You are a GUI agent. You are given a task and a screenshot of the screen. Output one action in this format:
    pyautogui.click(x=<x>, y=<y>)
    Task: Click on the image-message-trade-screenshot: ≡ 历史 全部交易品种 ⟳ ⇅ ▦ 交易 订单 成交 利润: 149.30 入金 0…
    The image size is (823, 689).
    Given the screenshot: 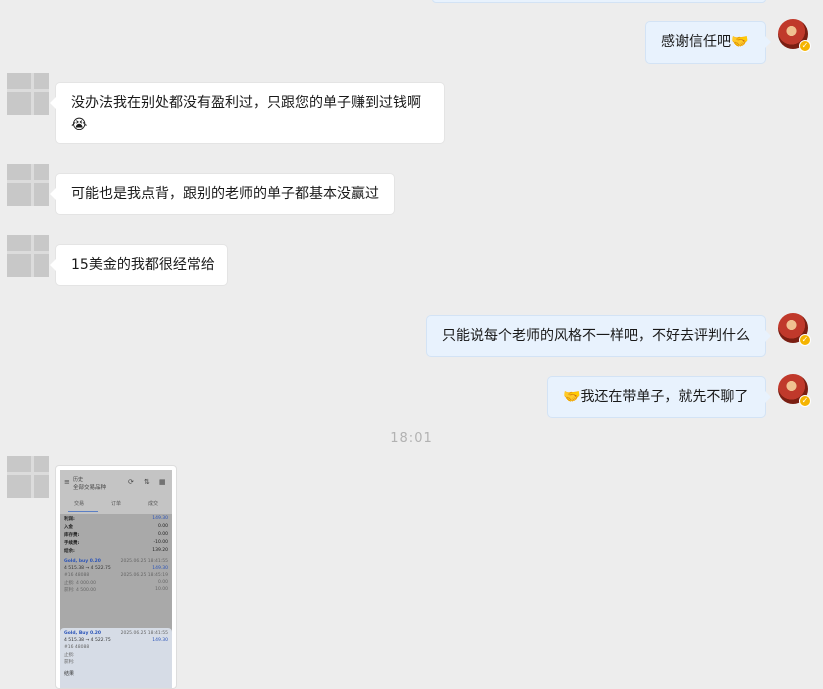 What is the action you would take?
    pyautogui.click(x=116, y=577)
    